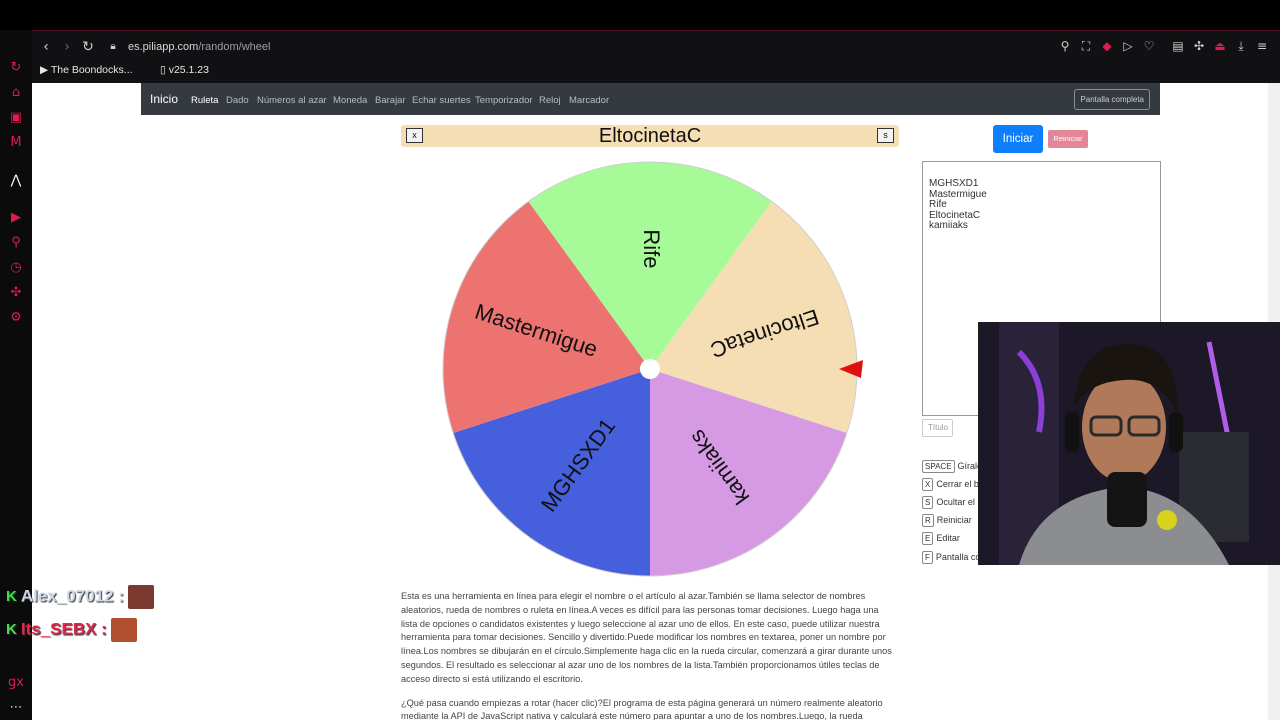  What do you see at coordinates (504, 100) in the screenshot?
I see `nav-temporizador: Temporizador` at bounding box center [504, 100].